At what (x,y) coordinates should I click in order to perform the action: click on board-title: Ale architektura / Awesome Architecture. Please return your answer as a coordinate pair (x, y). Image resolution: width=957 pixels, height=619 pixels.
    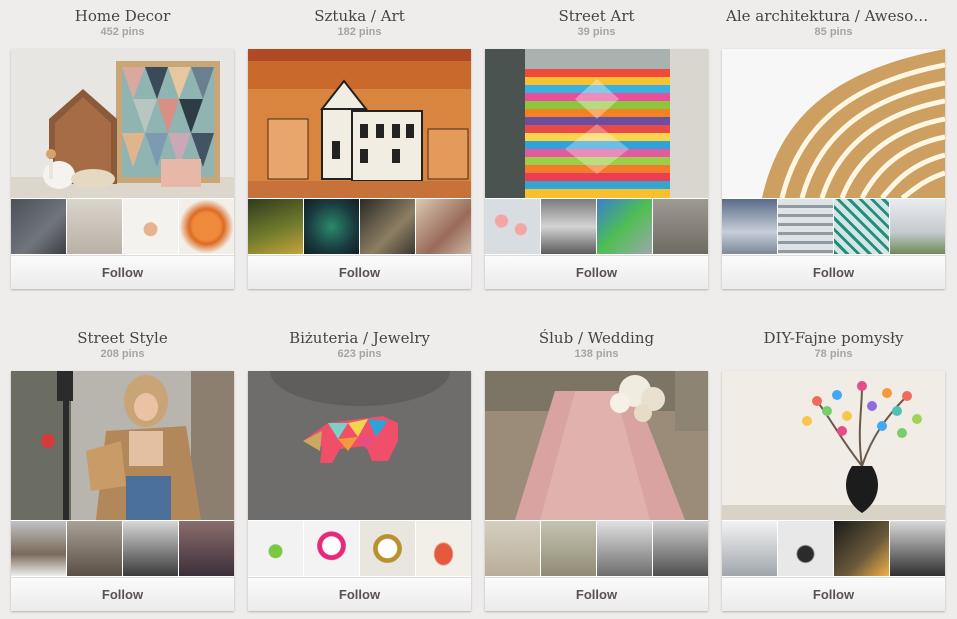
    Looking at the image, I should click on (833, 16).